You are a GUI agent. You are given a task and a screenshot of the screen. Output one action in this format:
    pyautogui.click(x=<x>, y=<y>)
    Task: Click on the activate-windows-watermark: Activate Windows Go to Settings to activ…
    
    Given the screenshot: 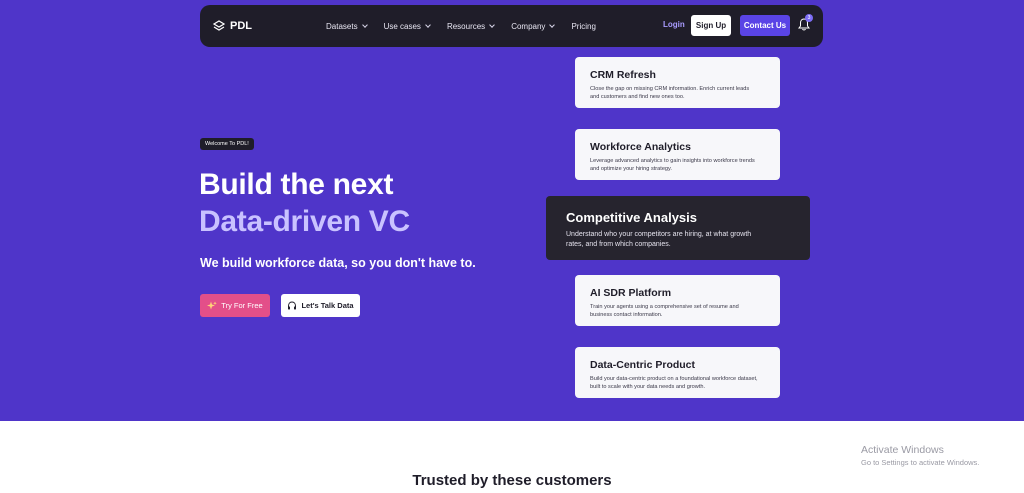 What is the action you would take?
    pyautogui.click(x=920, y=455)
    